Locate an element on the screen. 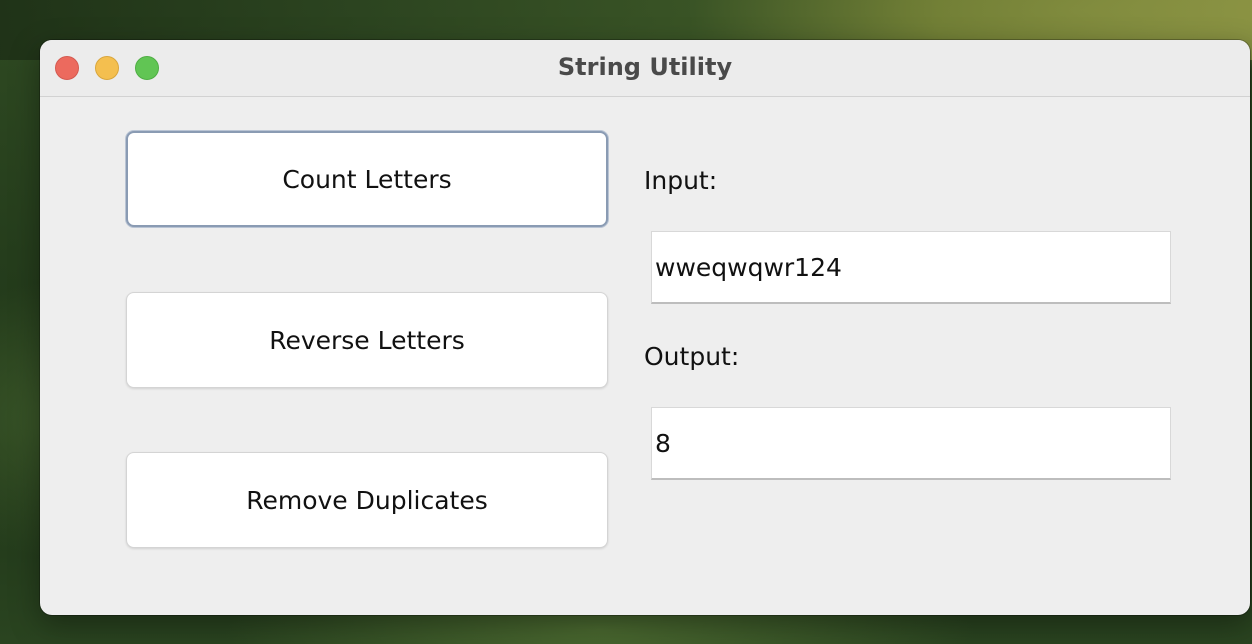  window-title: String Utility is located at coordinates (645, 67).